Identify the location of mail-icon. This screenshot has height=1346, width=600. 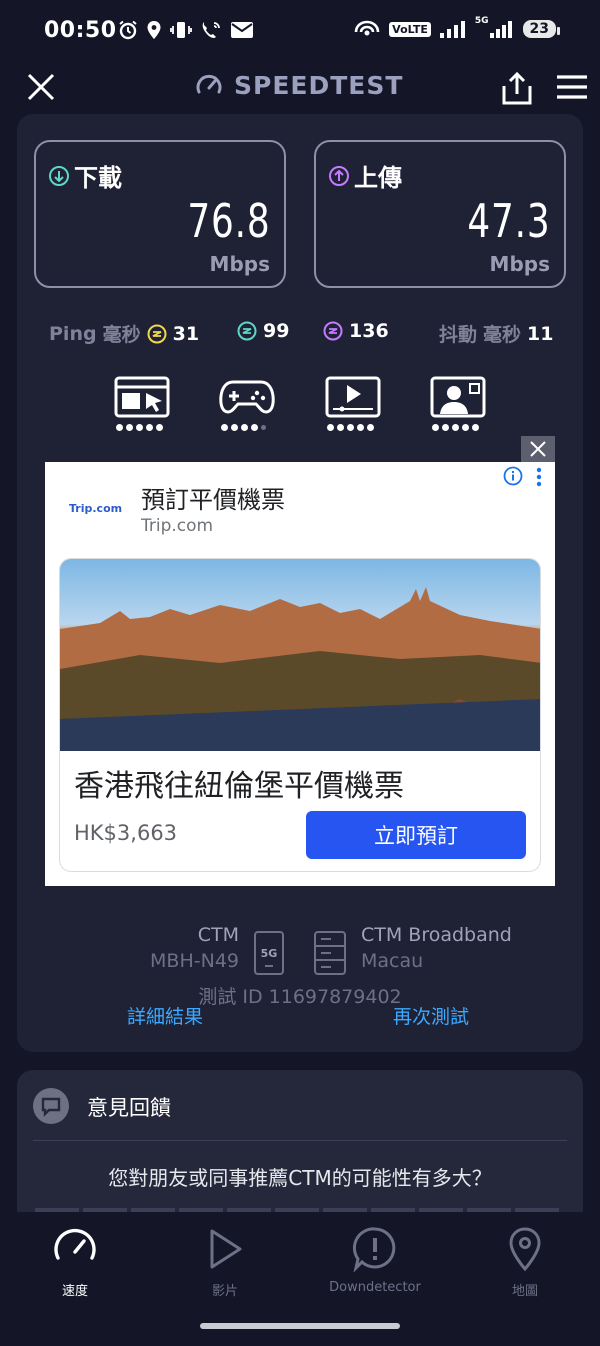
(242, 30).